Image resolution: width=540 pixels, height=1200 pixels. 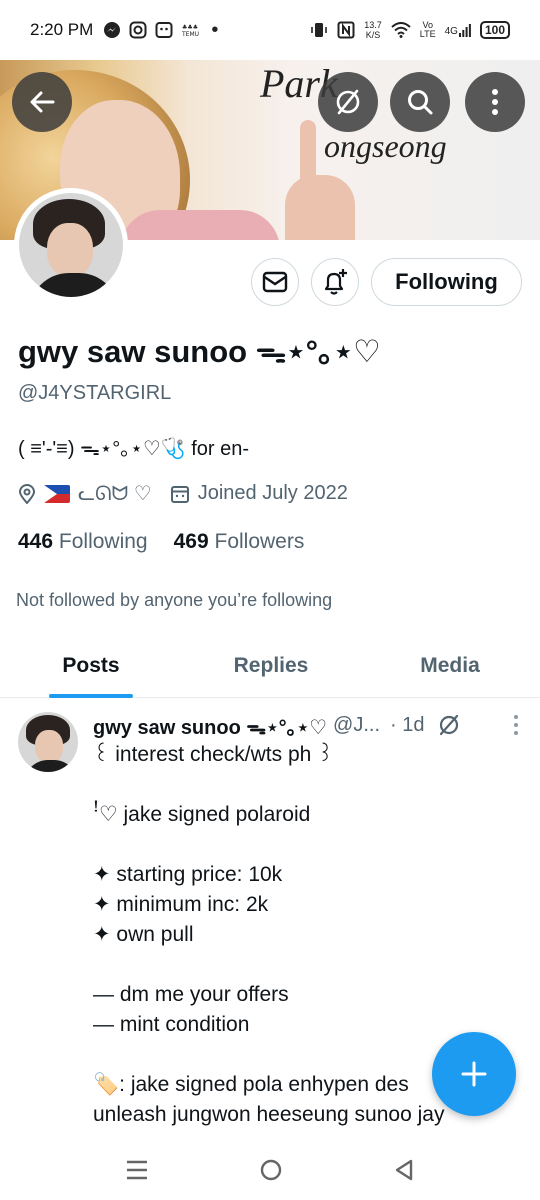 I want to click on post-avatar-body, so click(x=51, y=766).